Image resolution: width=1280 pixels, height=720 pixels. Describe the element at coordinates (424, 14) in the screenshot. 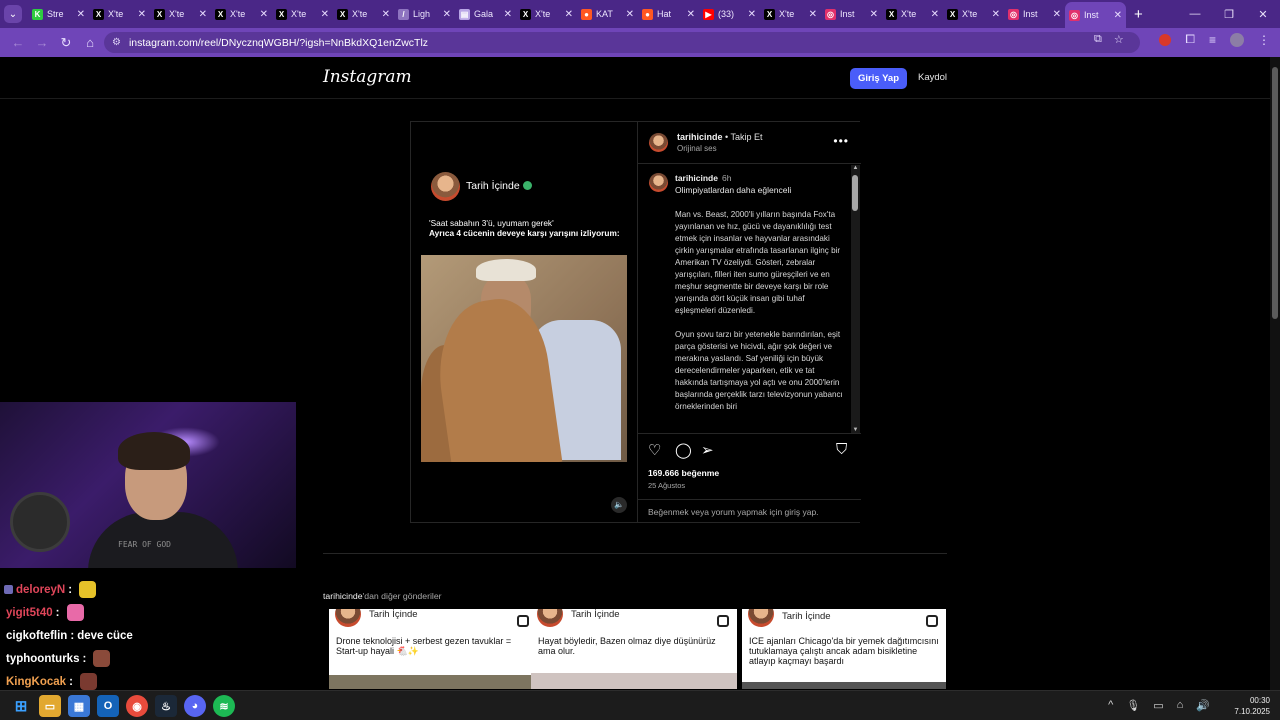

I see `browser-tab: / Ligh ✕` at that location.